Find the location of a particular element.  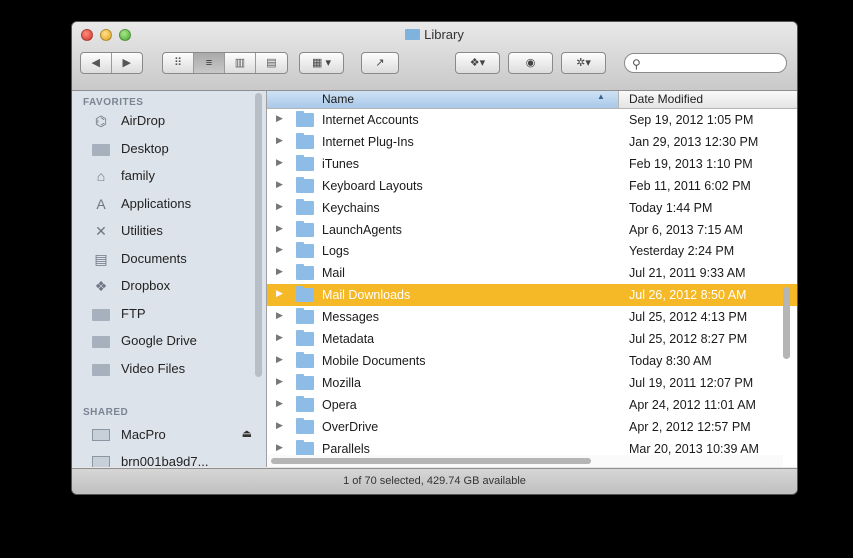

sidebar-item-label: Documents is located at coordinates (154, 258).